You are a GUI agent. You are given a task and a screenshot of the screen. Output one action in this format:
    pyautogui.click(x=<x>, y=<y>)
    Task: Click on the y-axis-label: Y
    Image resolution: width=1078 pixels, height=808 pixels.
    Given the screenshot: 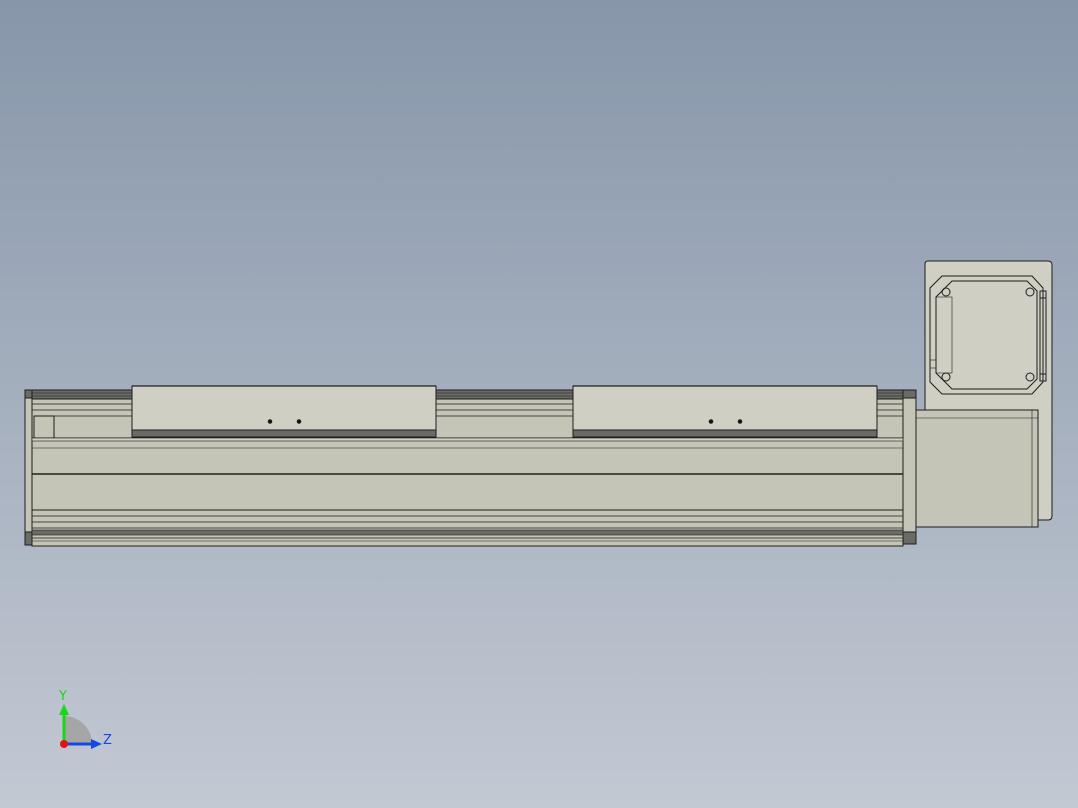 What is the action you would take?
    pyautogui.click(x=62, y=696)
    